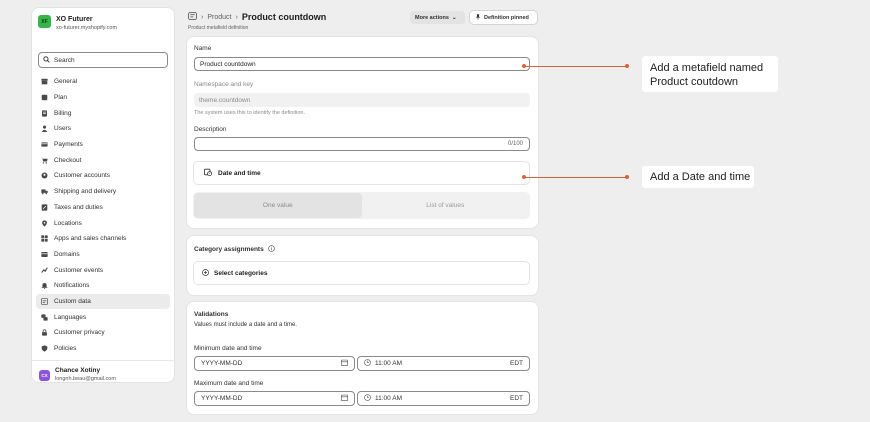 This screenshot has height=422, width=870. I want to click on validations-title: Validations, so click(211, 314).